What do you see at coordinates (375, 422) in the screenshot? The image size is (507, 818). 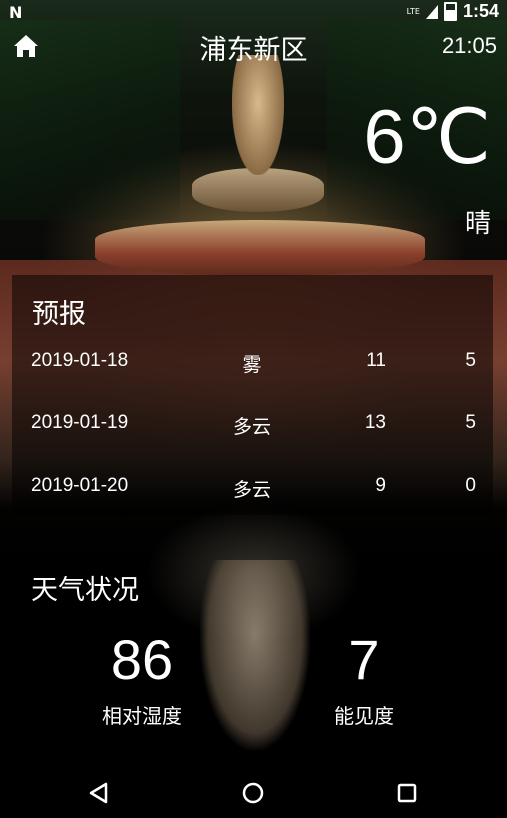 I see `forecast-high: 13` at bounding box center [375, 422].